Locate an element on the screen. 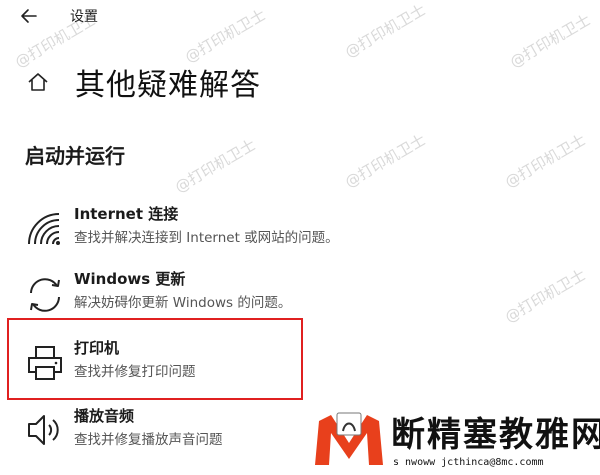 The image size is (600, 475). page-title: 其他疑难解答 is located at coordinates (168, 85).